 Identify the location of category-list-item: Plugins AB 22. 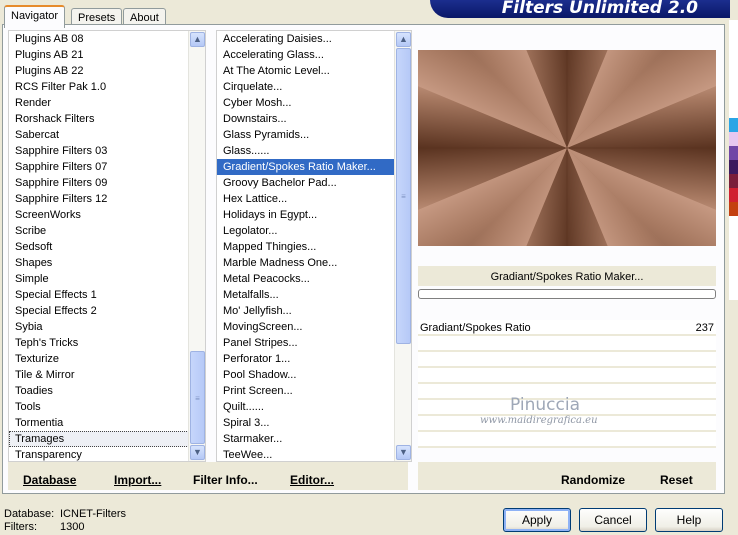
(107, 71).